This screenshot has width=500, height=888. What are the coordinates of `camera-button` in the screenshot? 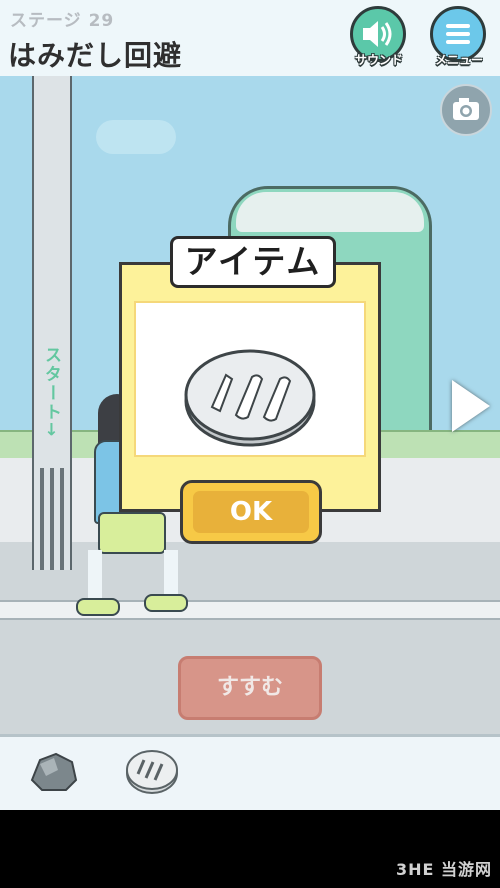 It's located at (466, 110).